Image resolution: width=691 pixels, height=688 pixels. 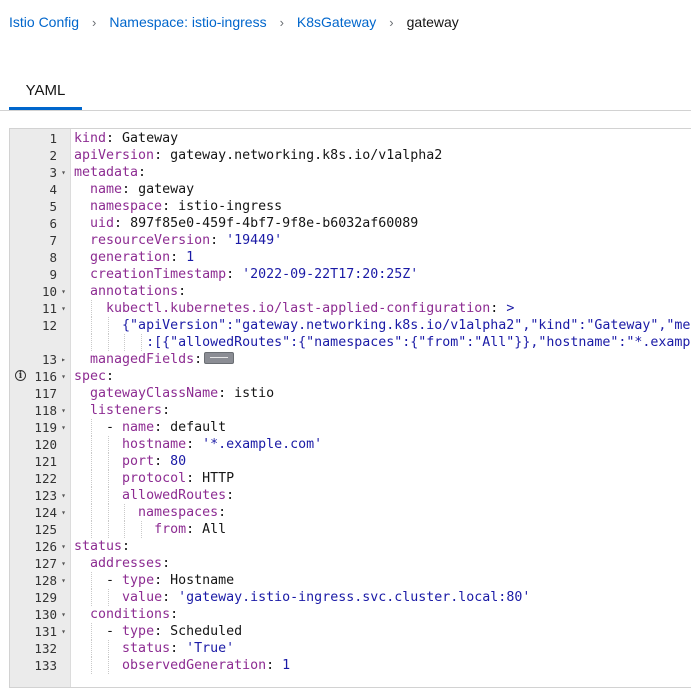 I want to click on code-line: 131 ▾ - type: Scheduled, so click(x=350, y=631).